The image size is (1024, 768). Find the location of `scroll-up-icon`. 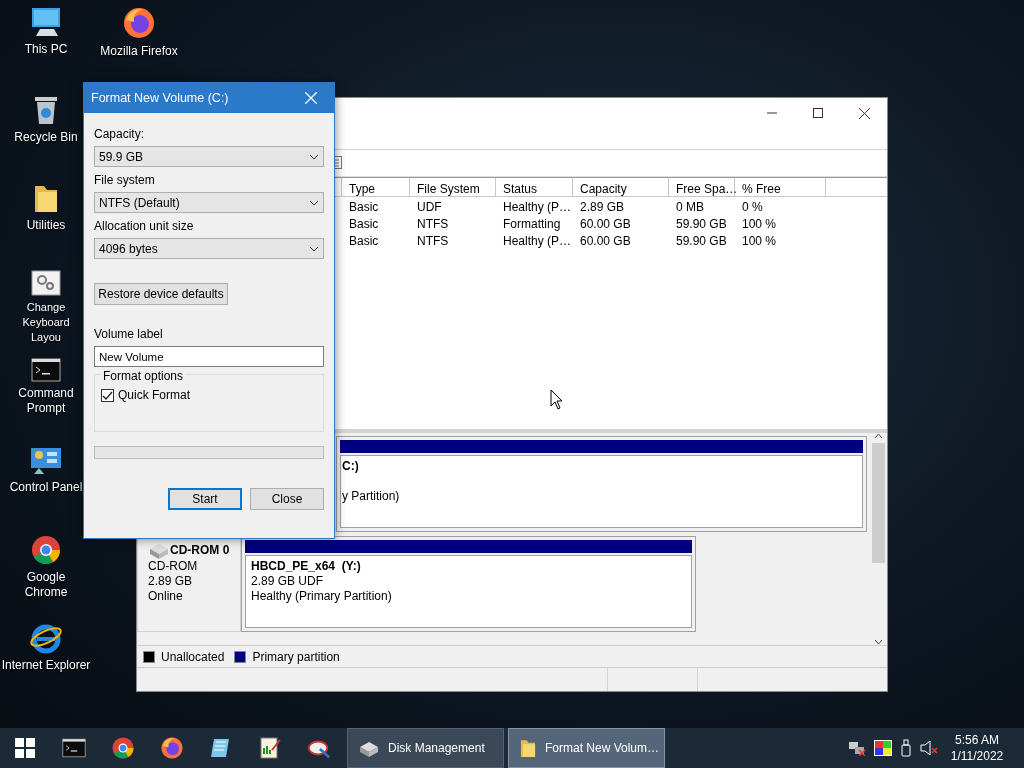

scroll-up-icon is located at coordinates (878, 436).